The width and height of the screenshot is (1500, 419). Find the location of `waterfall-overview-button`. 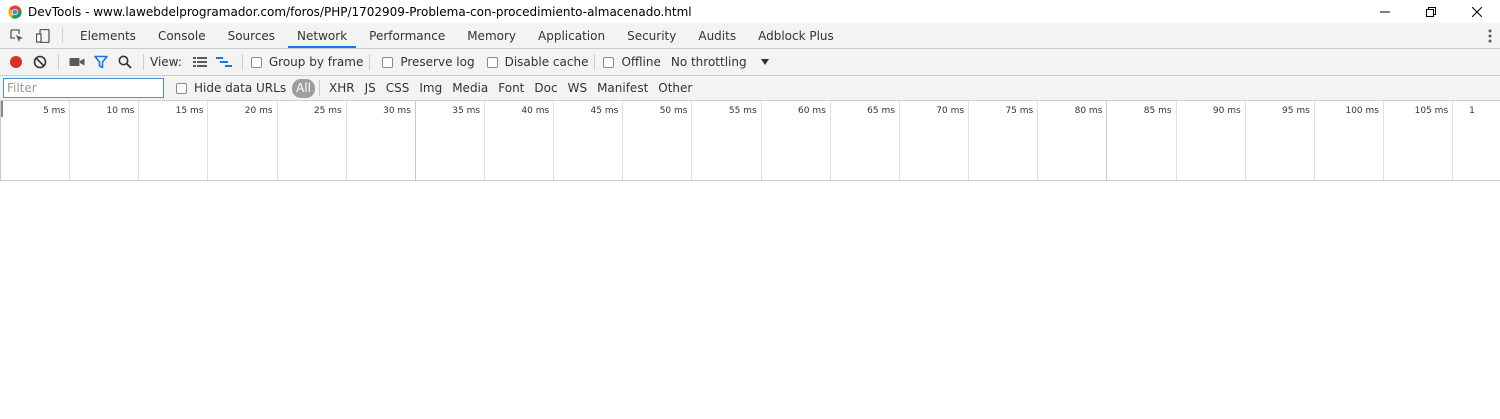

waterfall-overview-button is located at coordinates (224, 62).